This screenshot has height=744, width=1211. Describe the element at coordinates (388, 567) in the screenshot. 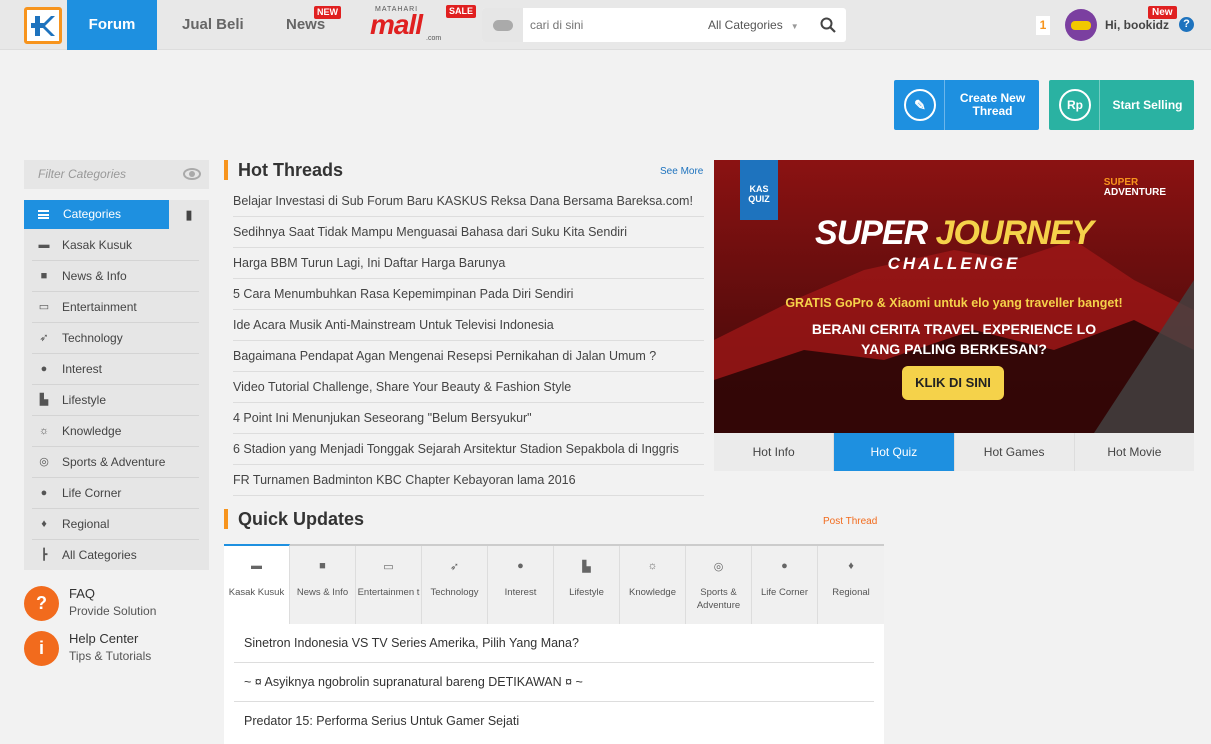

I see `tv-icon: ▭` at that location.